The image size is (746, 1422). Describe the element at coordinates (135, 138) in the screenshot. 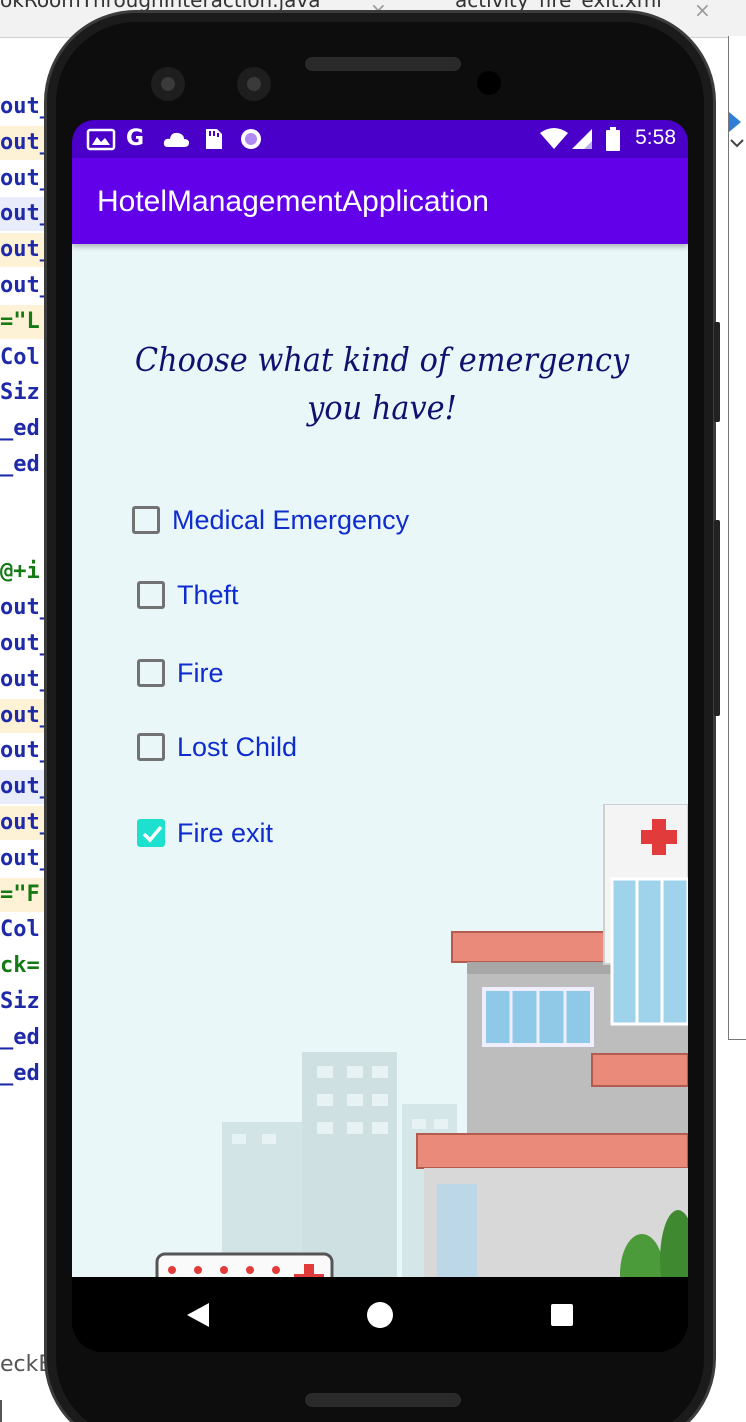

I see `google-icon: G` at that location.